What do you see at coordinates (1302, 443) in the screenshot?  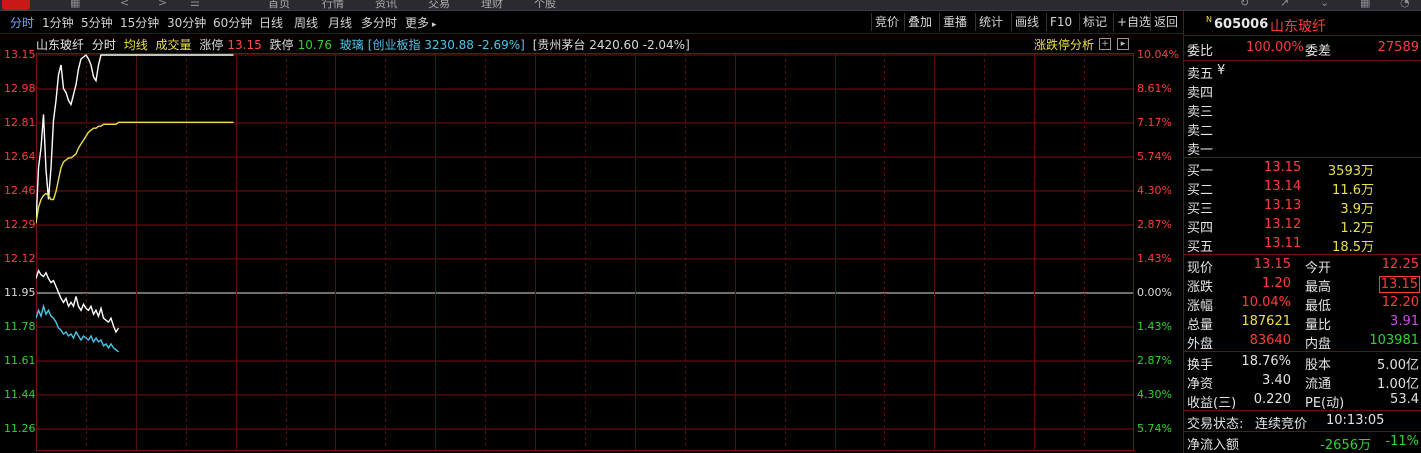 I see `net-inflow-row: 净流入额 -2656万 -11%` at bounding box center [1302, 443].